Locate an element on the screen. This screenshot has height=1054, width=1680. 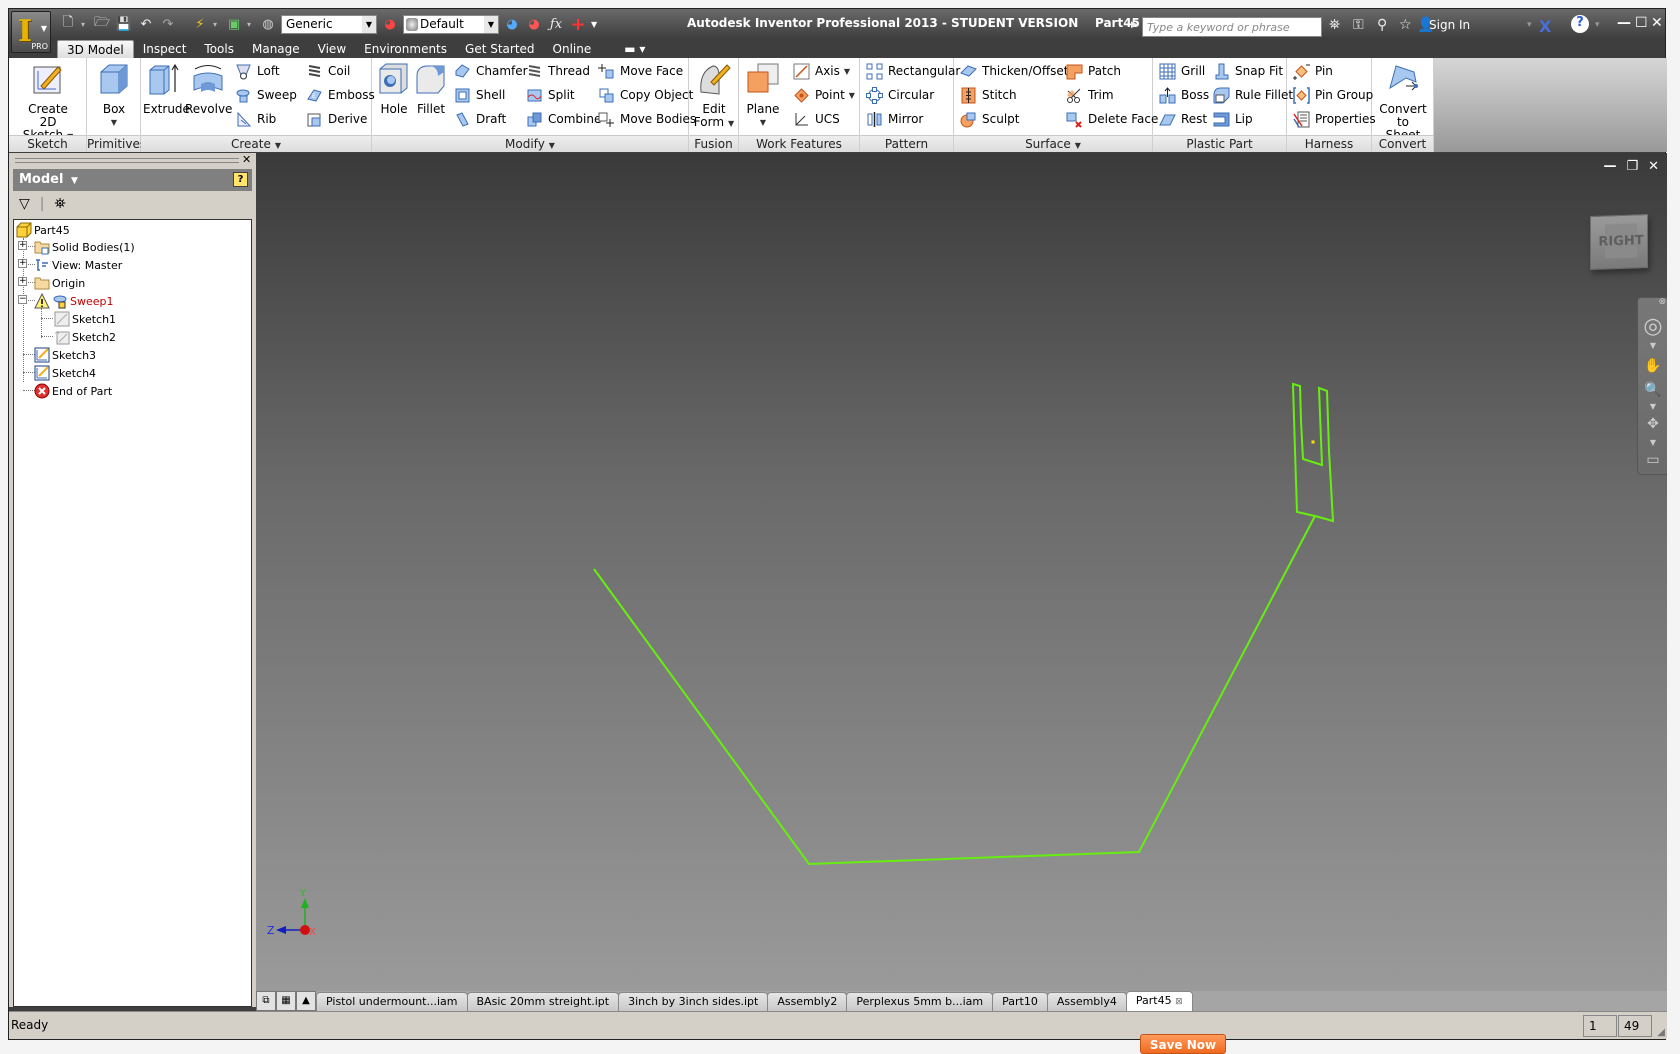
fillet-button: Fillet is located at coordinates (431, 89).